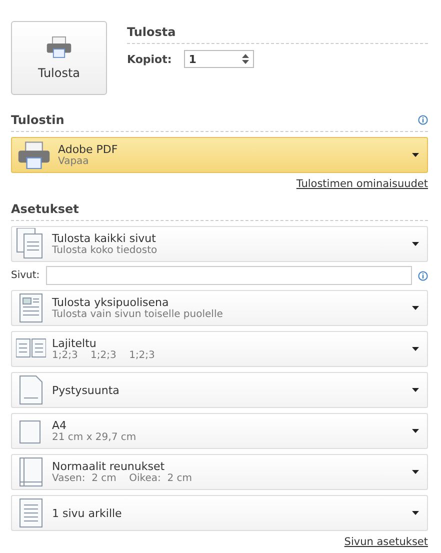 This screenshot has height=553, width=441. I want to click on settings-dropdown: 1 sivu arkille, so click(219, 513).